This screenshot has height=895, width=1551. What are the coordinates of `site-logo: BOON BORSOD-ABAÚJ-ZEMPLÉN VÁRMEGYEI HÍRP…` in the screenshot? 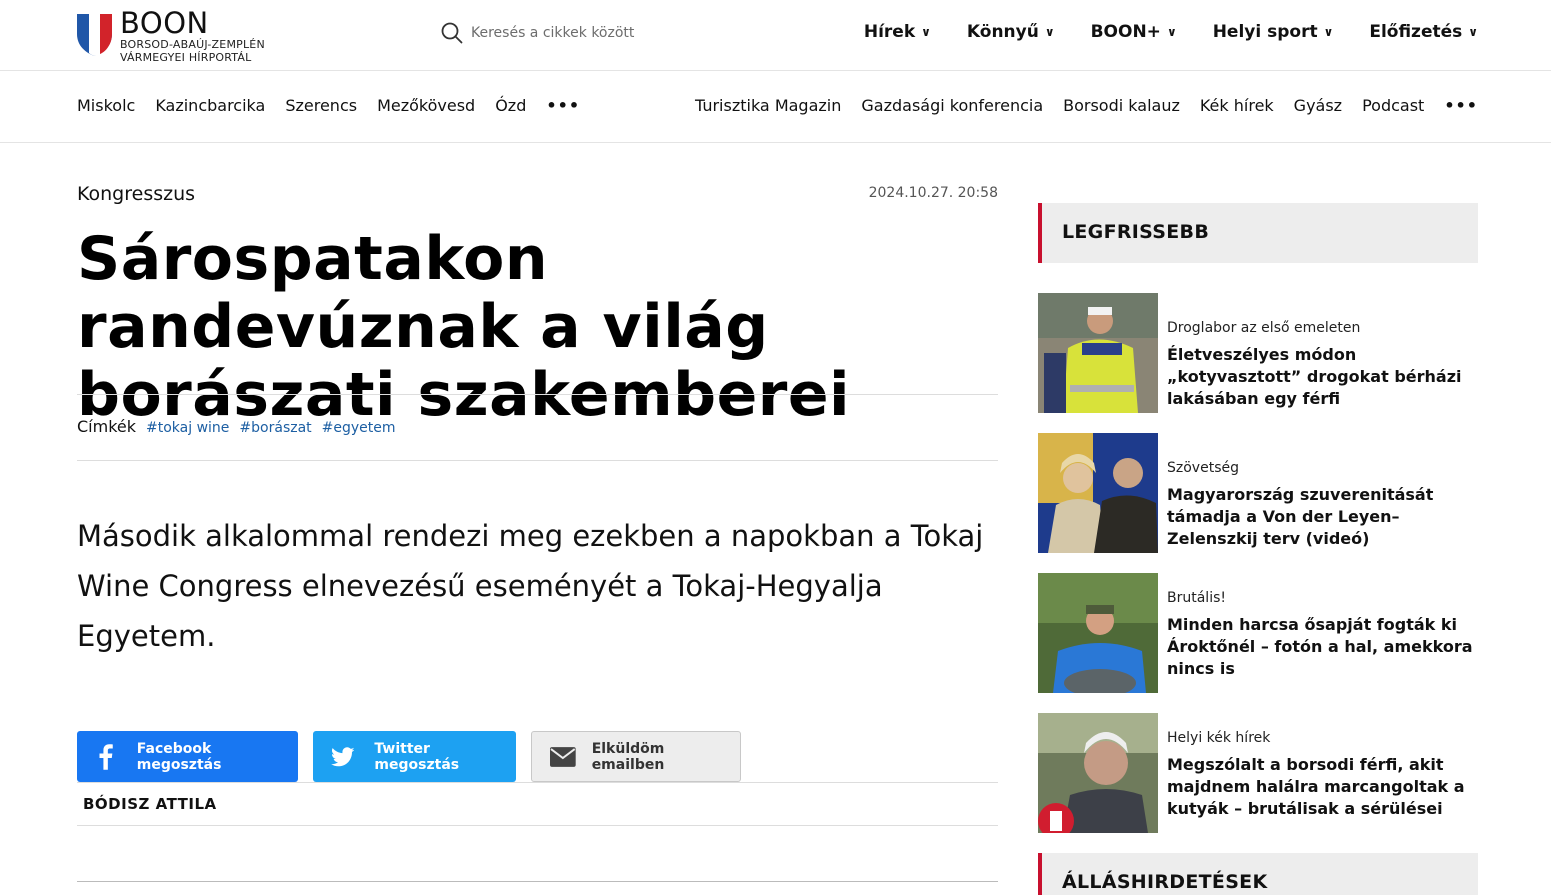 It's located at (171, 36).